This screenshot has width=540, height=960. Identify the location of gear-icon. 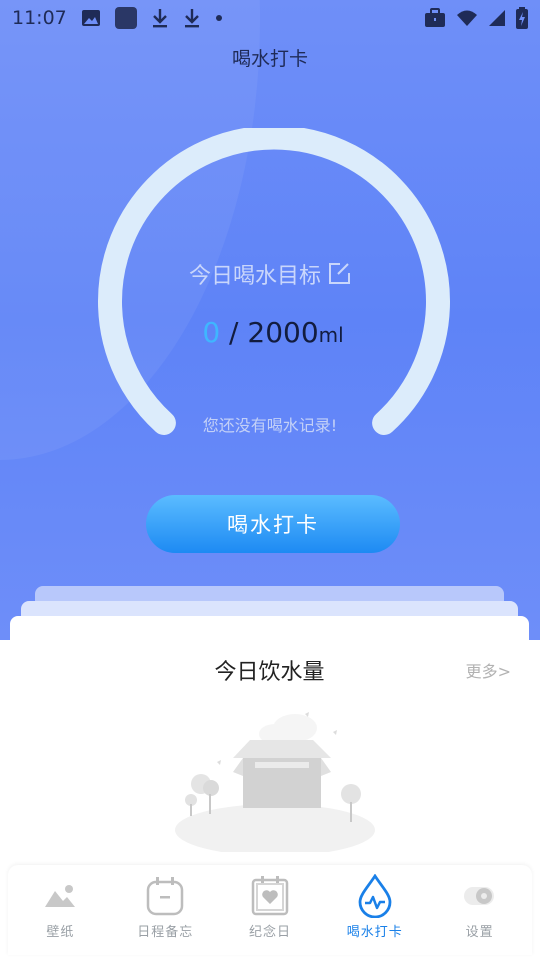
(478, 896).